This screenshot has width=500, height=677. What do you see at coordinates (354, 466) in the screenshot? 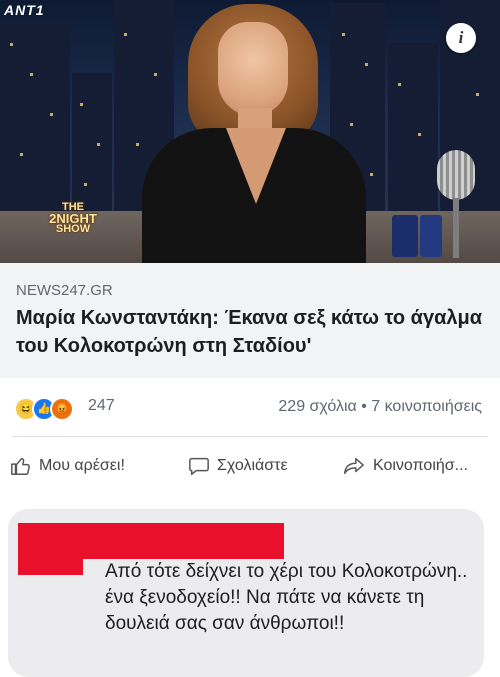
I see `share-icon` at bounding box center [354, 466].